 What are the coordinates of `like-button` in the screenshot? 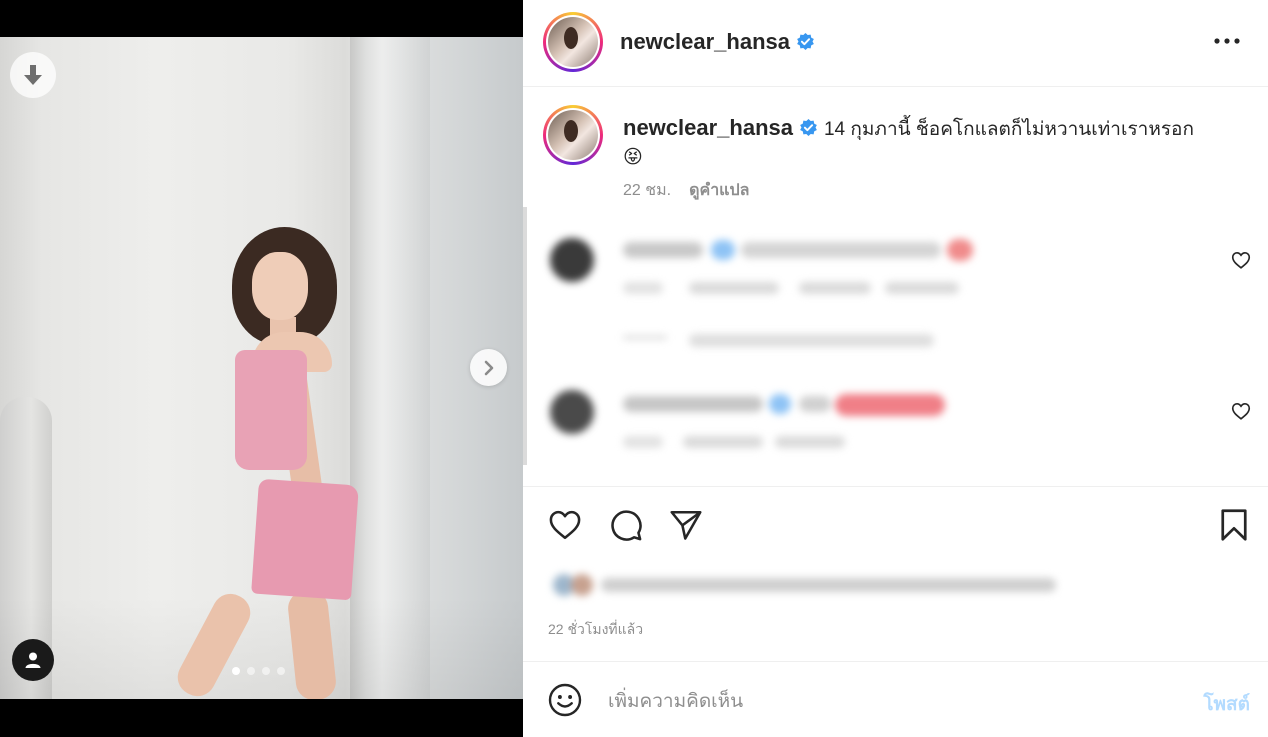 It's located at (565, 525).